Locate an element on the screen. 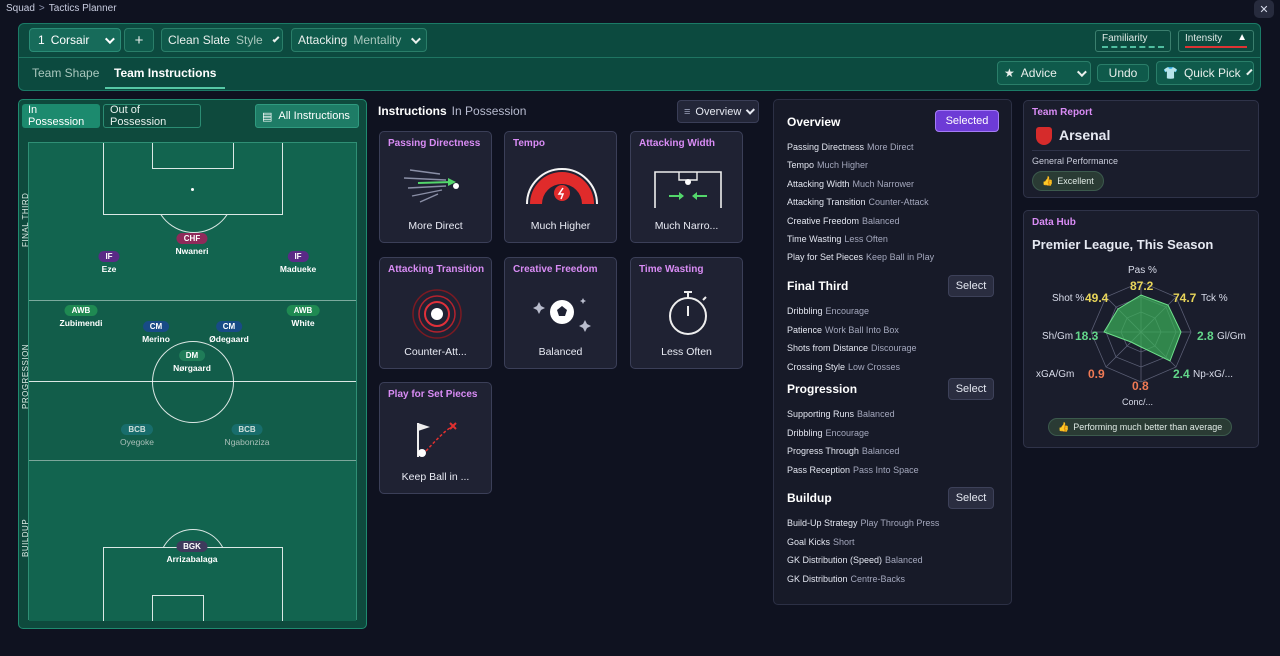  section-title-buildup: Buildup is located at coordinates (809, 498).